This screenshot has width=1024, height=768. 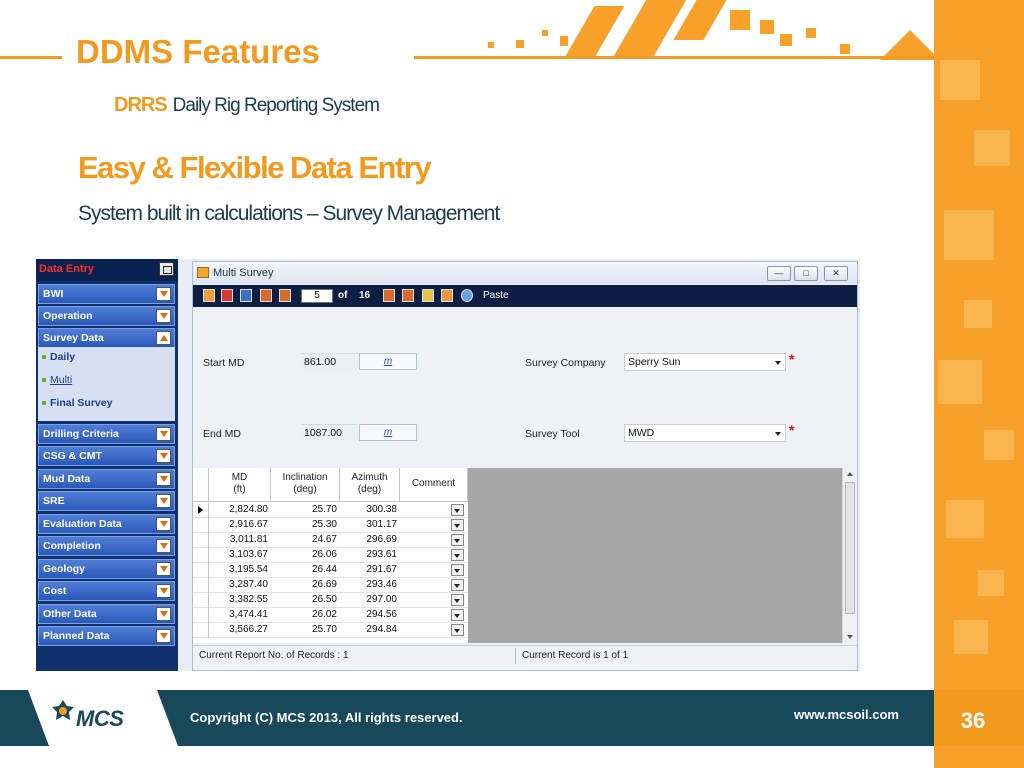 I want to click on minimize-icon: —, so click(x=779, y=273).